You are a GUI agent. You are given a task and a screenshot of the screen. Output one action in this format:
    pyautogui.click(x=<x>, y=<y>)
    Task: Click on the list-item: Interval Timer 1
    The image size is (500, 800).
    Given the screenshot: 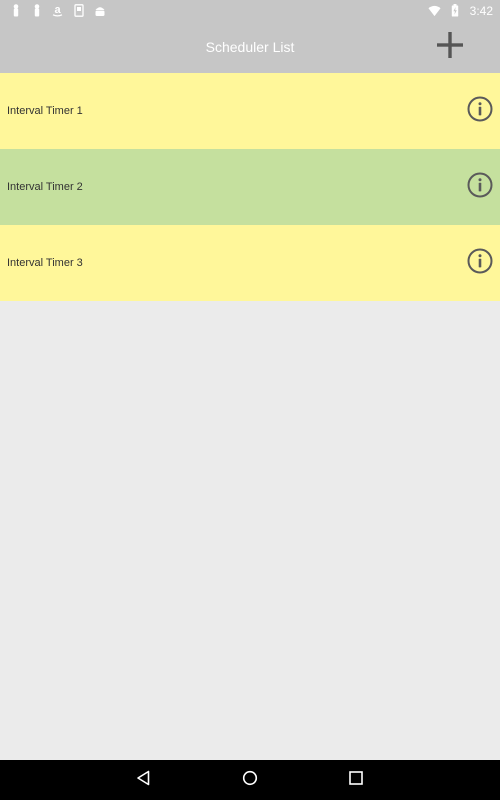 What is the action you would take?
    pyautogui.click(x=250, y=111)
    